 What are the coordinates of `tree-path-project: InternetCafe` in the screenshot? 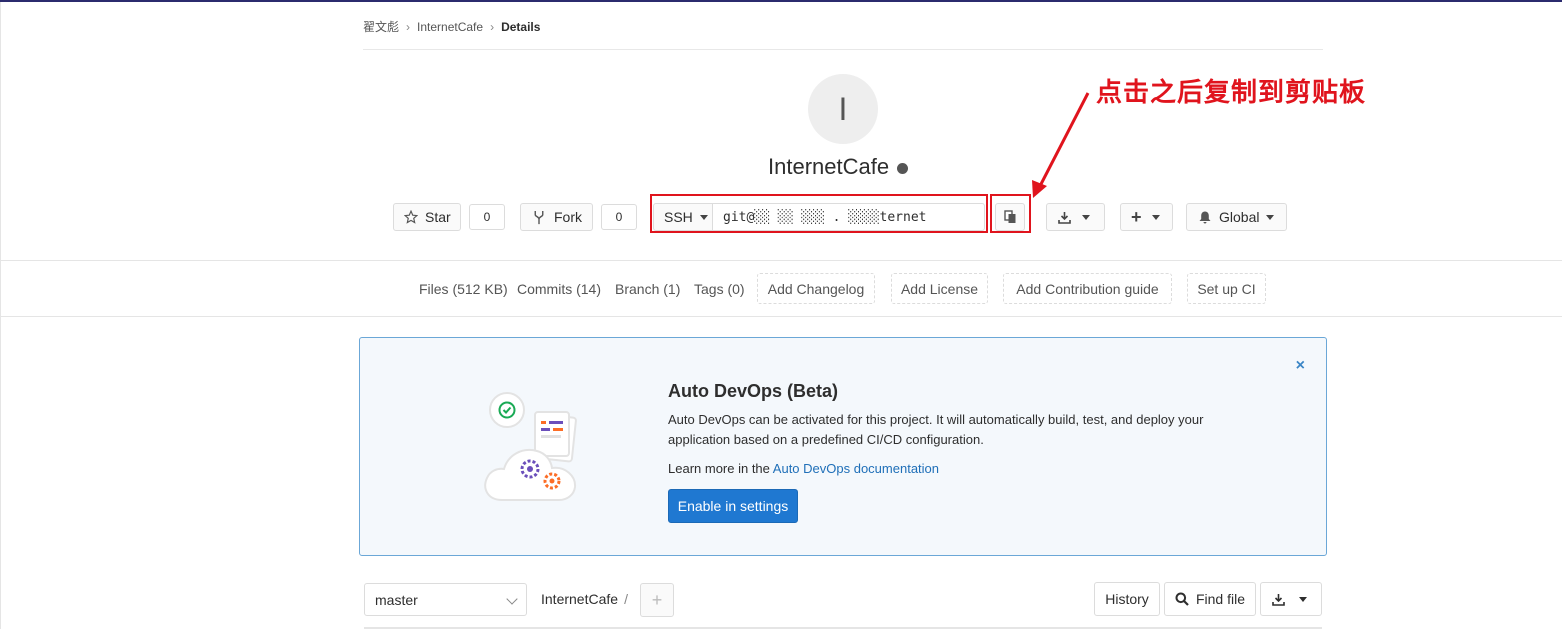 It's located at (579, 599).